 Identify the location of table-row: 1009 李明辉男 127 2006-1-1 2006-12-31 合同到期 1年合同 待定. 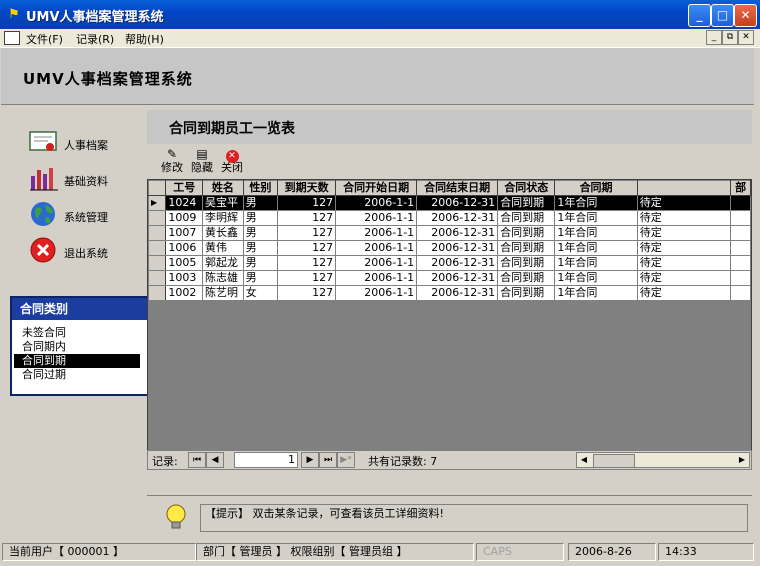
(449, 218).